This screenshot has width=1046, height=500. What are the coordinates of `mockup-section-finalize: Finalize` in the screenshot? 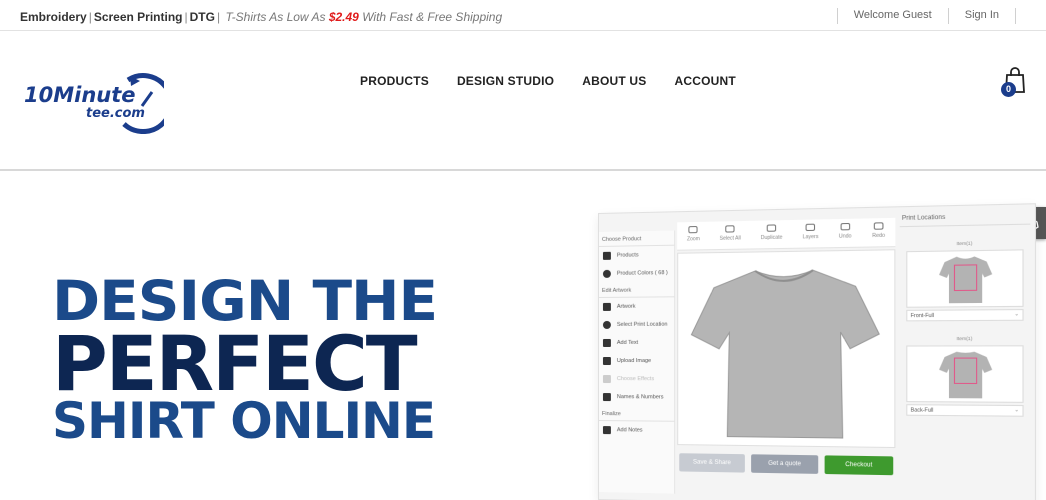 It's located at (636, 415).